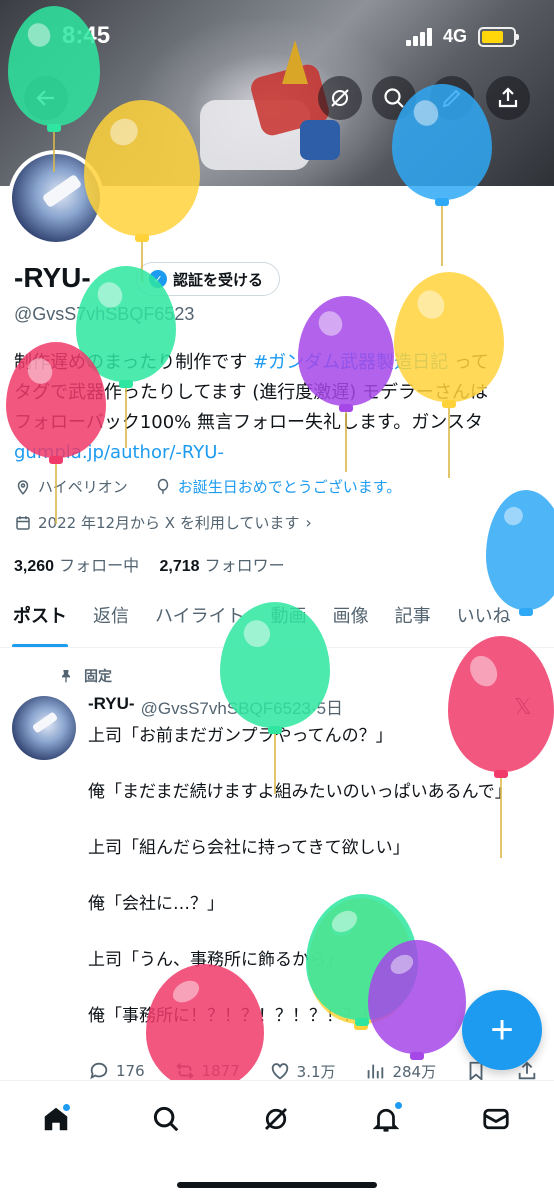 The image size is (554, 1200). I want to click on signal-icon, so click(420, 37).